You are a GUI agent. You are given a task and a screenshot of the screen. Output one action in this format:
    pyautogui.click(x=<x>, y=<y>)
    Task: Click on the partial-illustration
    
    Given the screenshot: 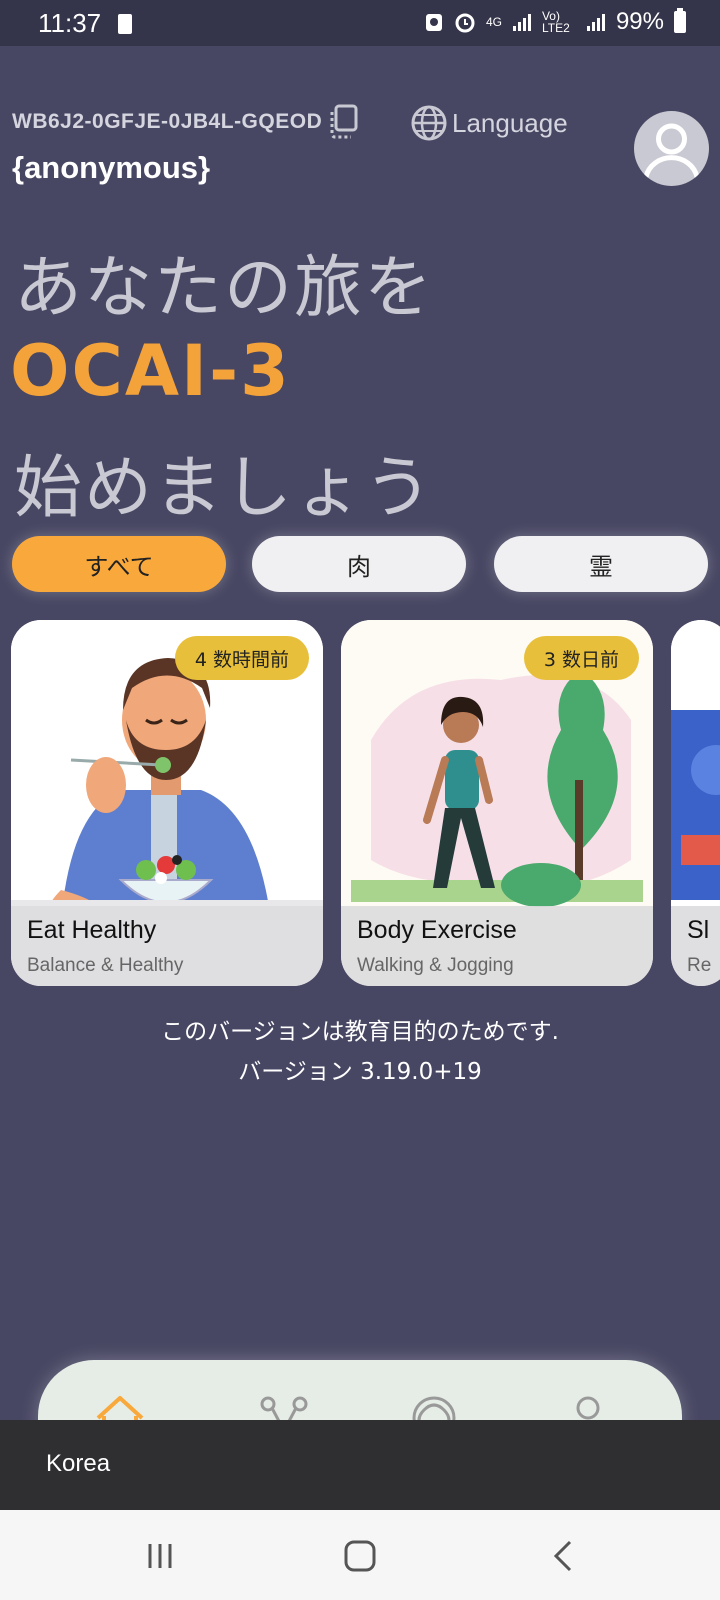 What is the action you would take?
    pyautogui.click(x=695, y=770)
    